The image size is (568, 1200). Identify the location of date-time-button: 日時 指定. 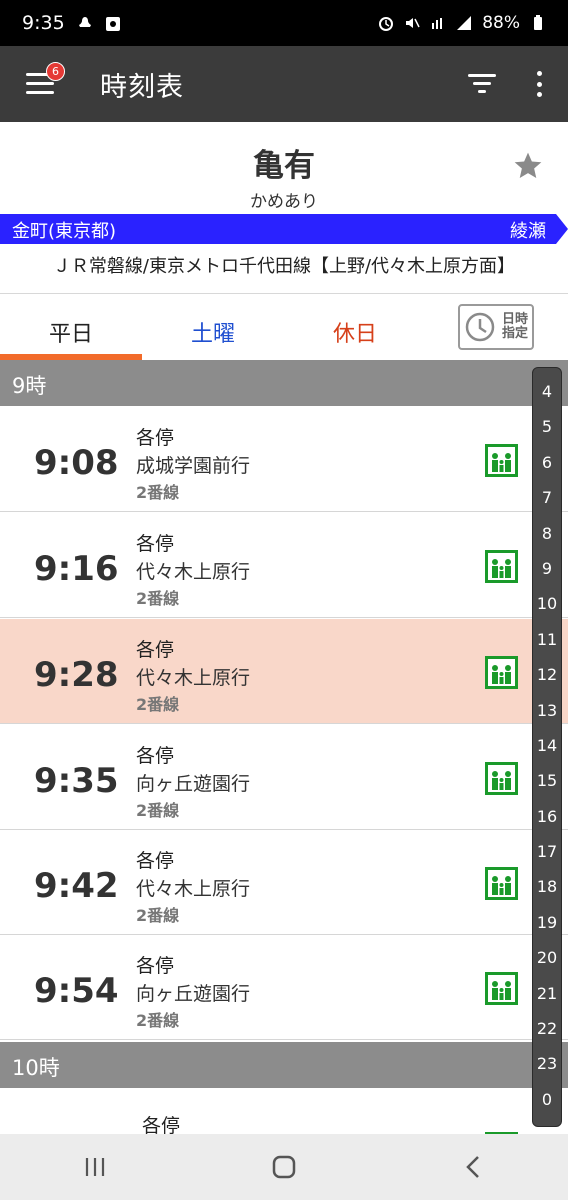
(496, 327).